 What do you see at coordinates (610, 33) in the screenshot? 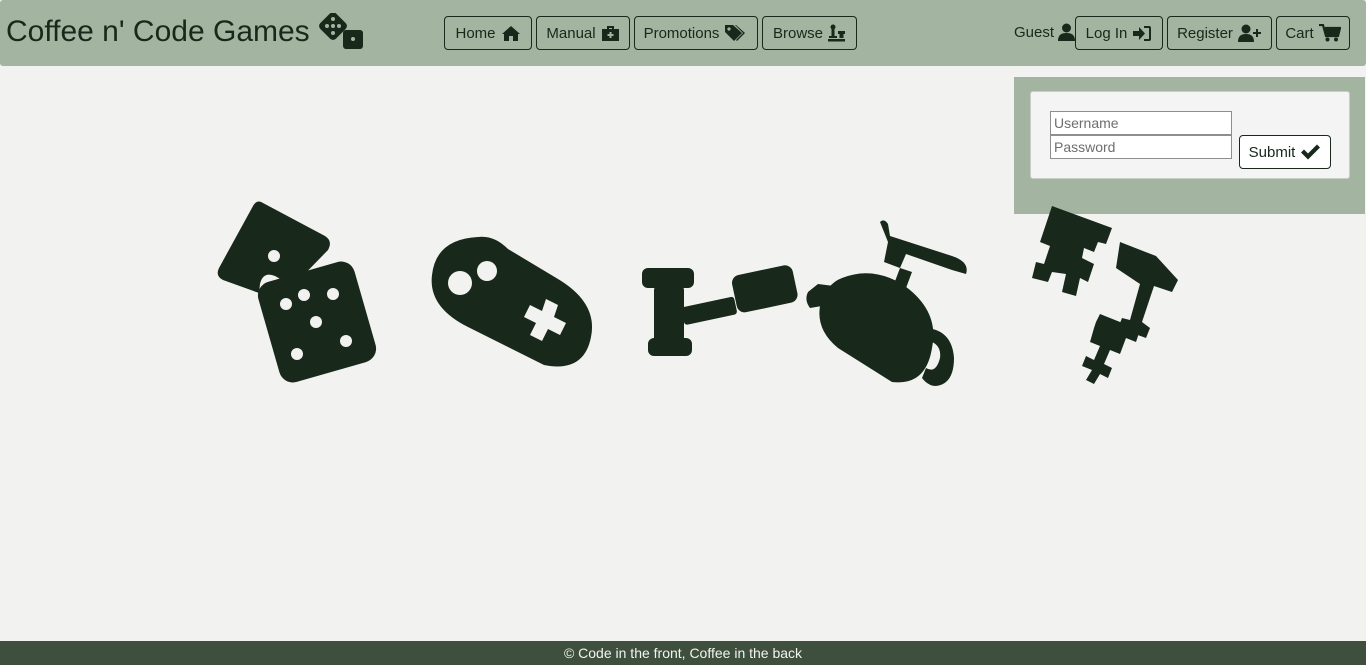
I see `first-aid-kit-icon` at bounding box center [610, 33].